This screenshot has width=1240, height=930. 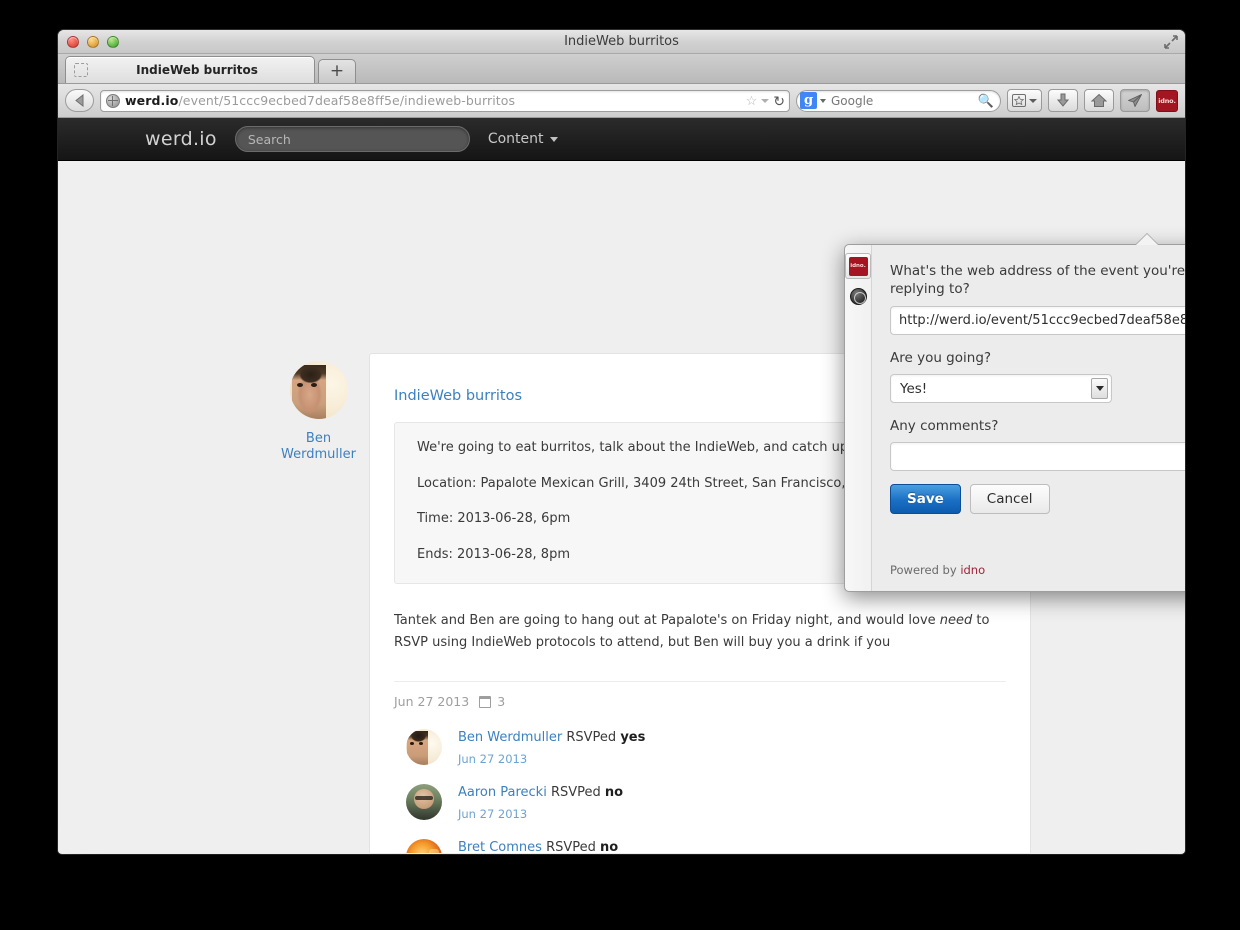 What do you see at coordinates (1009, 499) in the screenshot?
I see `cancel-button: Cancel` at bounding box center [1009, 499].